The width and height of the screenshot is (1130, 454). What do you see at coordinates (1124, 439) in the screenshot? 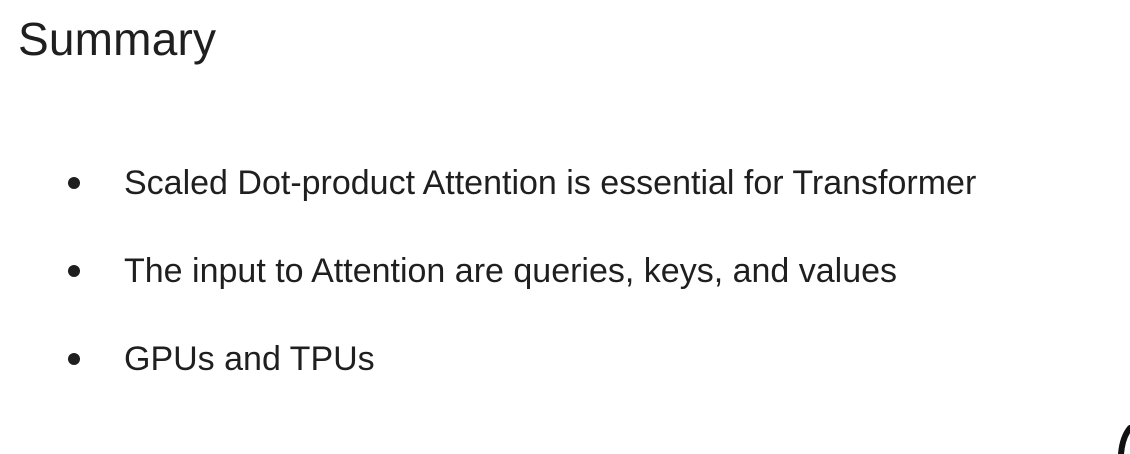
I see `corner-stroke-icon` at bounding box center [1124, 439].